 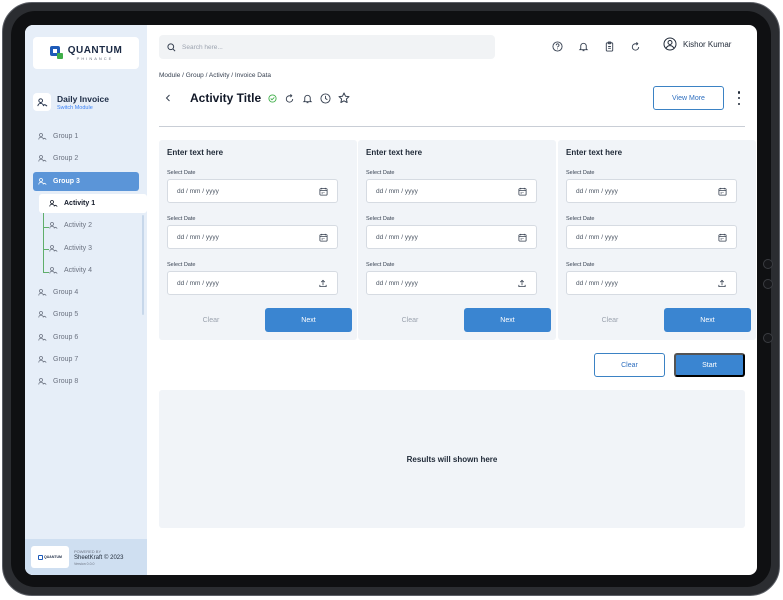 I want to click on page-header: Activity Title, so click(x=257, y=98).